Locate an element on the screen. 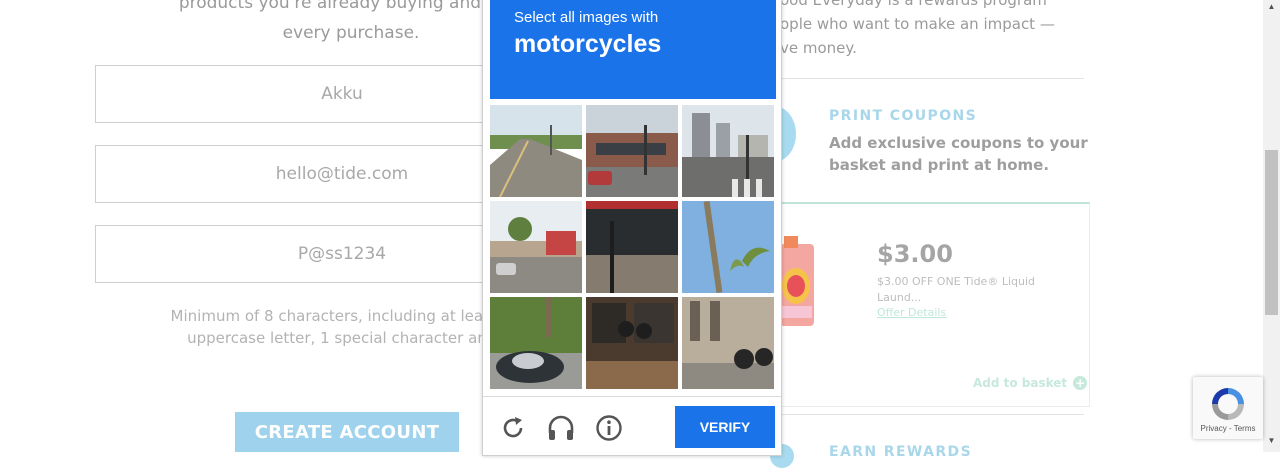 The image size is (1280, 468). info-icon is located at coordinates (609, 428).